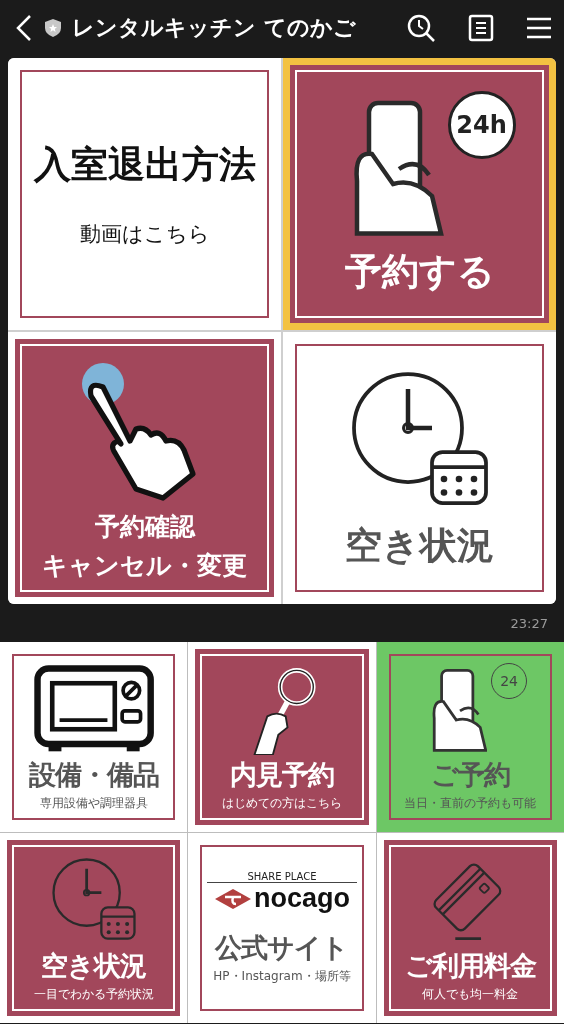 The image size is (564, 1024). Describe the element at coordinates (144, 165) in the screenshot. I see `tile-title: 入室退出方法` at that location.